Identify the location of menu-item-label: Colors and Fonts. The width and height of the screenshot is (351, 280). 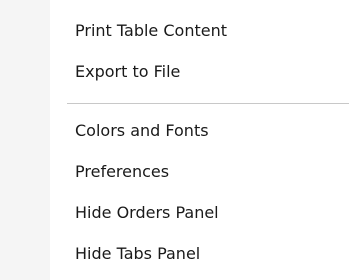
(142, 130).